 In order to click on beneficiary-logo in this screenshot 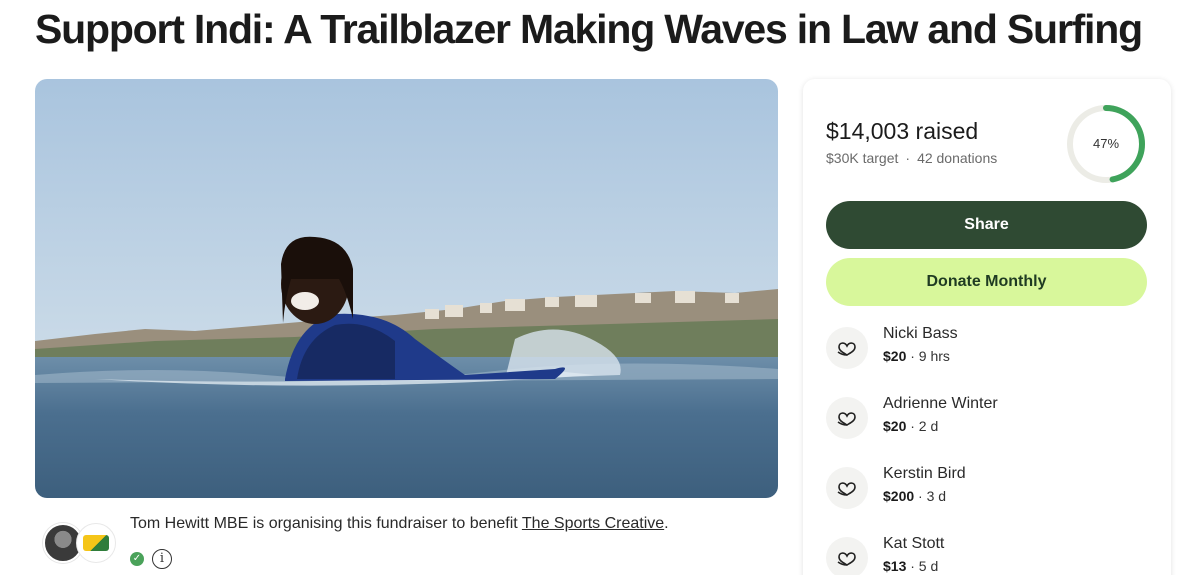, I will do `click(96, 543)`.